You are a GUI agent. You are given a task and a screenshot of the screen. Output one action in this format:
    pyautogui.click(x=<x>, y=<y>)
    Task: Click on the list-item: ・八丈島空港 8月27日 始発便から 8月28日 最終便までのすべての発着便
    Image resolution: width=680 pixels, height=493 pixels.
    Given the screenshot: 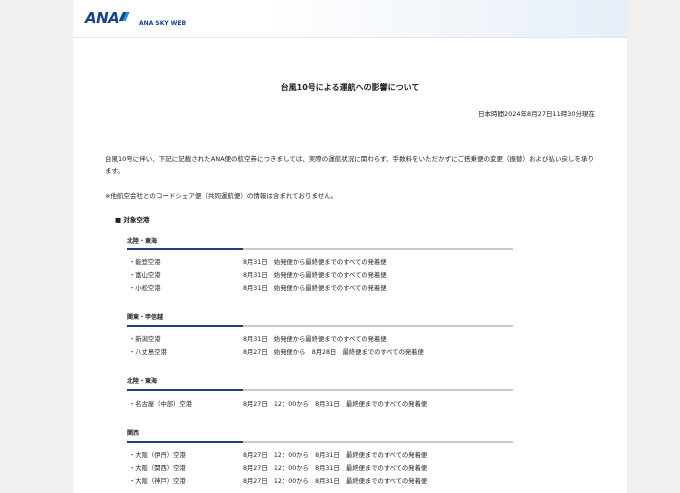 What is the action you would take?
    pyautogui.click(x=349, y=353)
    